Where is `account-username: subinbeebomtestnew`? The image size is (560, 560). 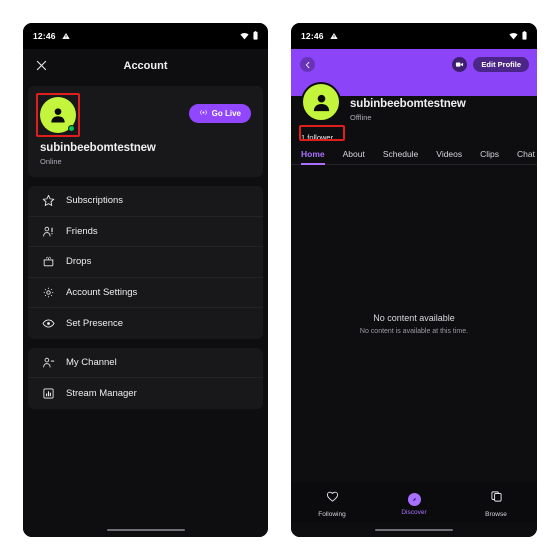 account-username: subinbeebomtestnew is located at coordinates (98, 148).